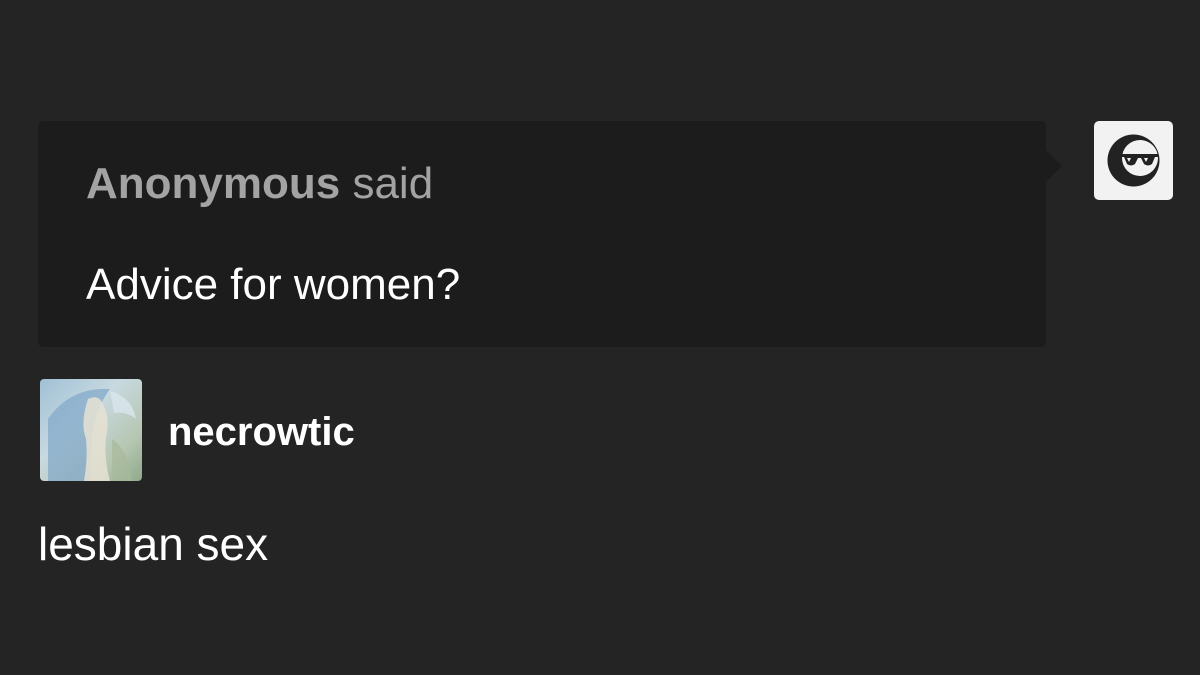  I want to click on ask-bubble-pointer, so click(1054, 166).